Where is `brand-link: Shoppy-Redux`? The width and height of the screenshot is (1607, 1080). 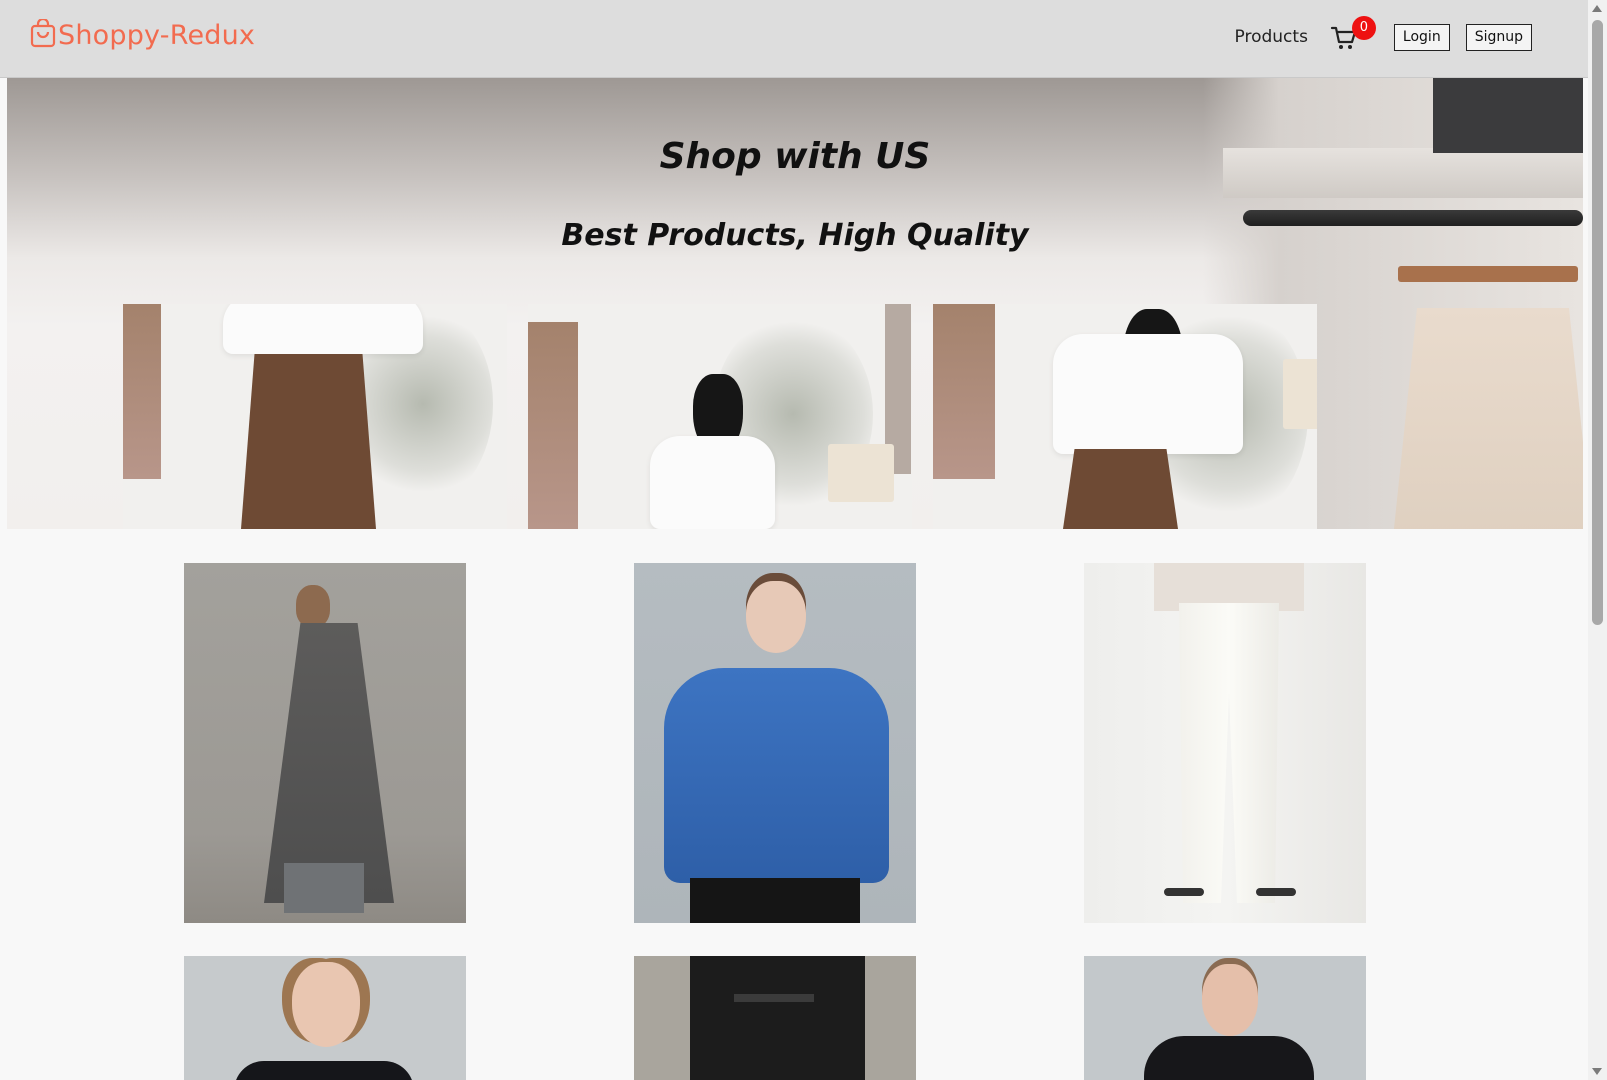
brand-link: Shoppy-Redux is located at coordinates (142, 36).